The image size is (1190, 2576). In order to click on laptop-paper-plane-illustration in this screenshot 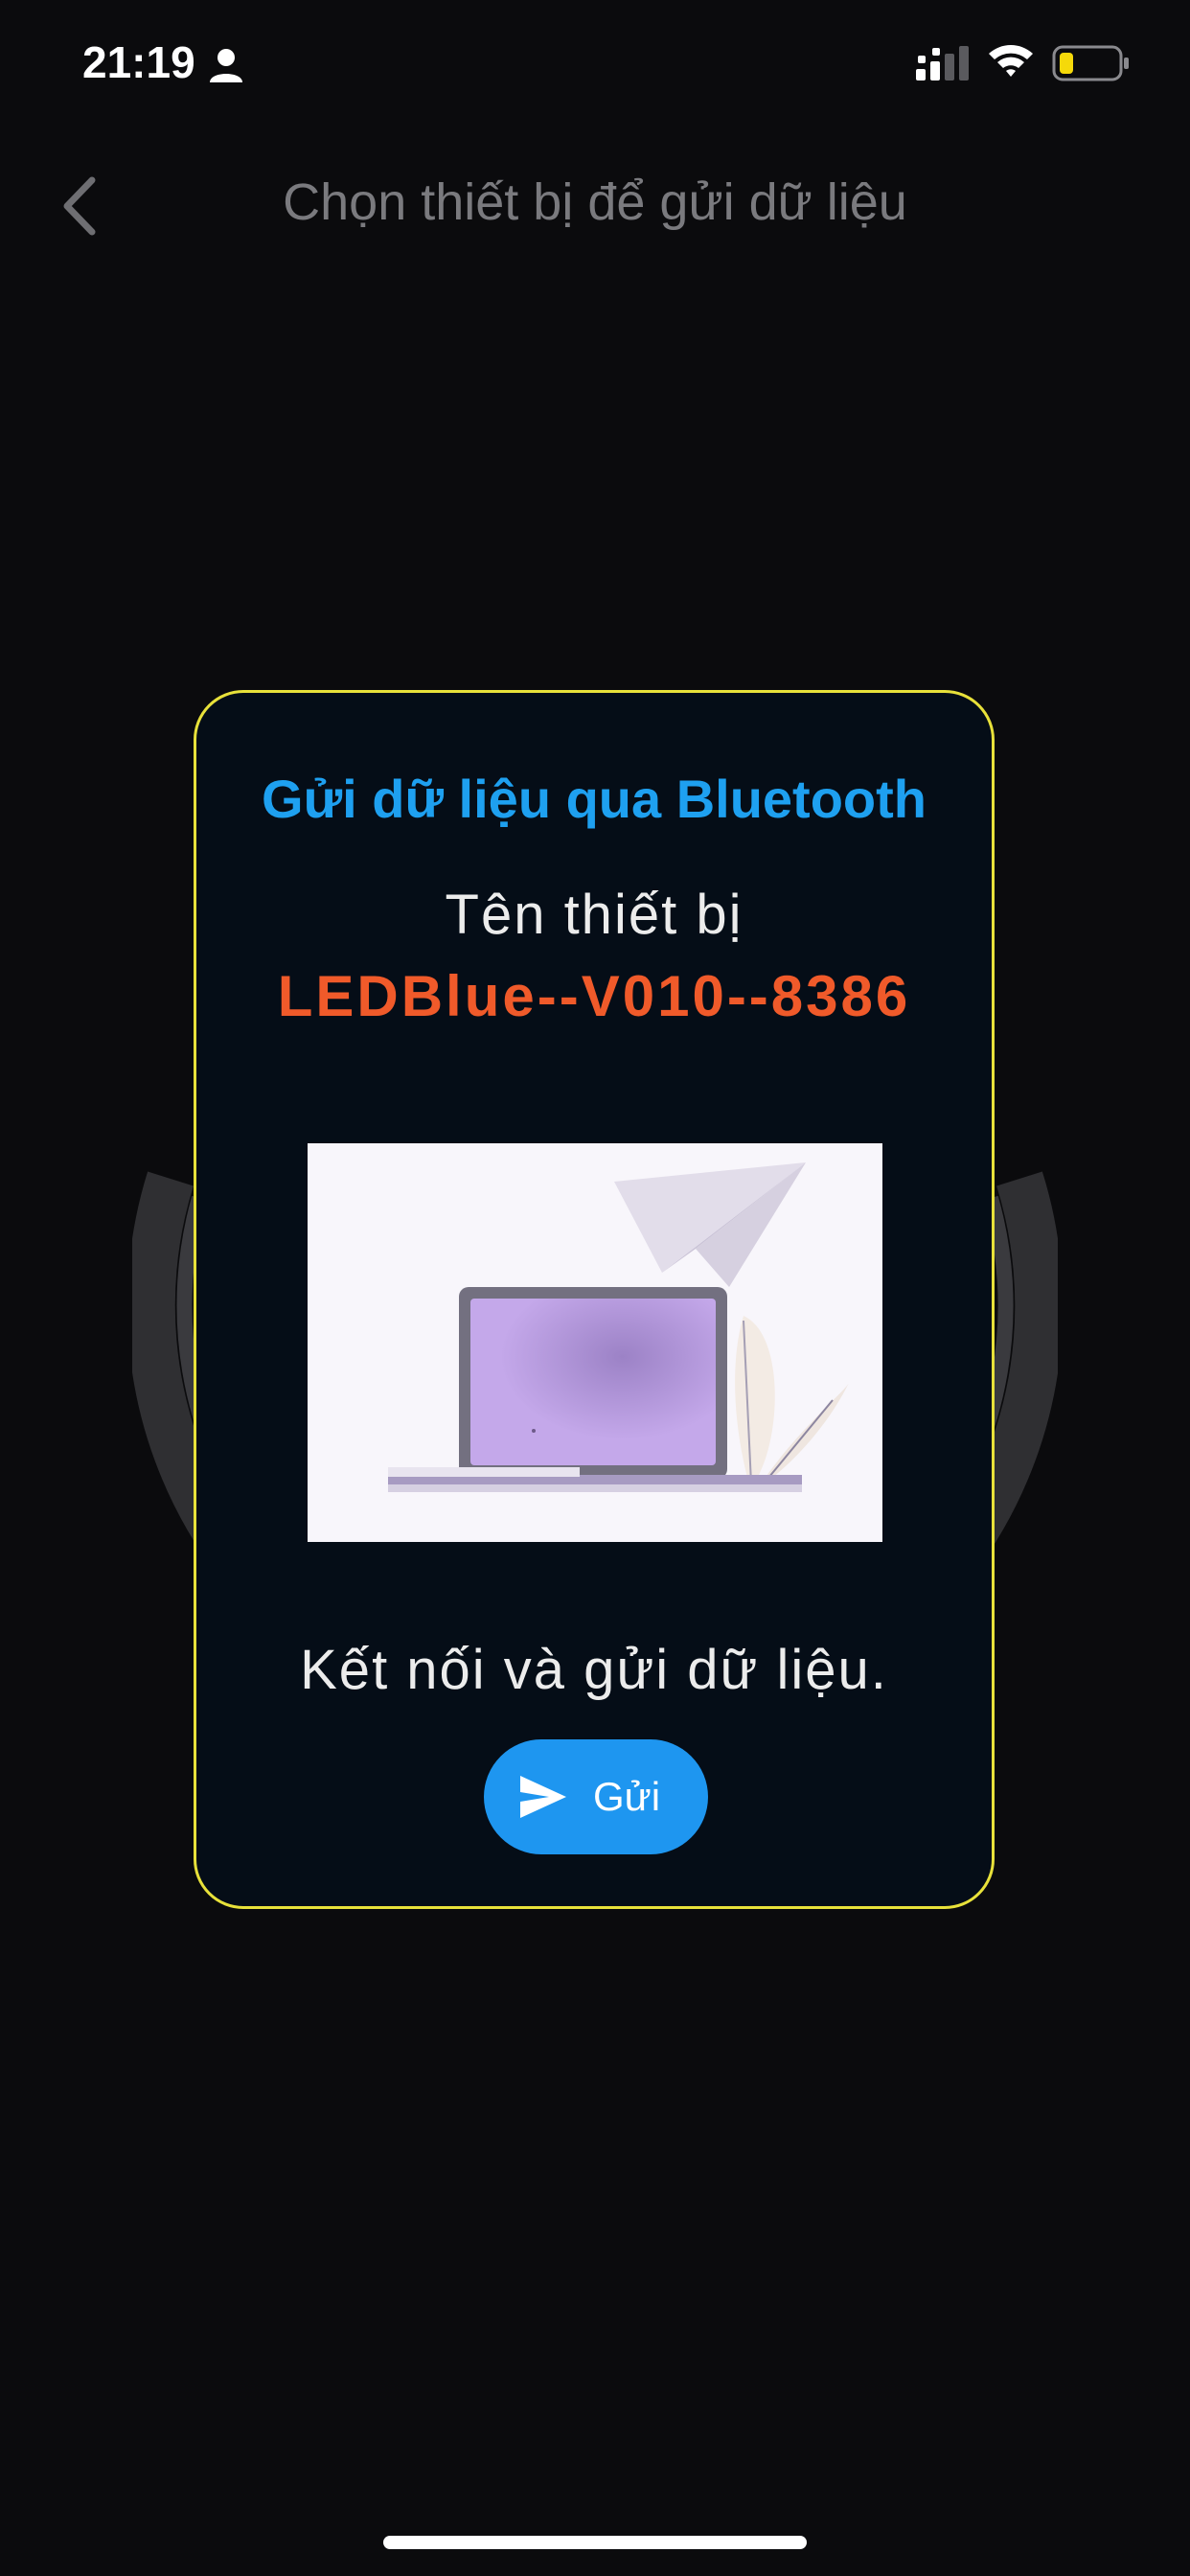, I will do `click(595, 1342)`.